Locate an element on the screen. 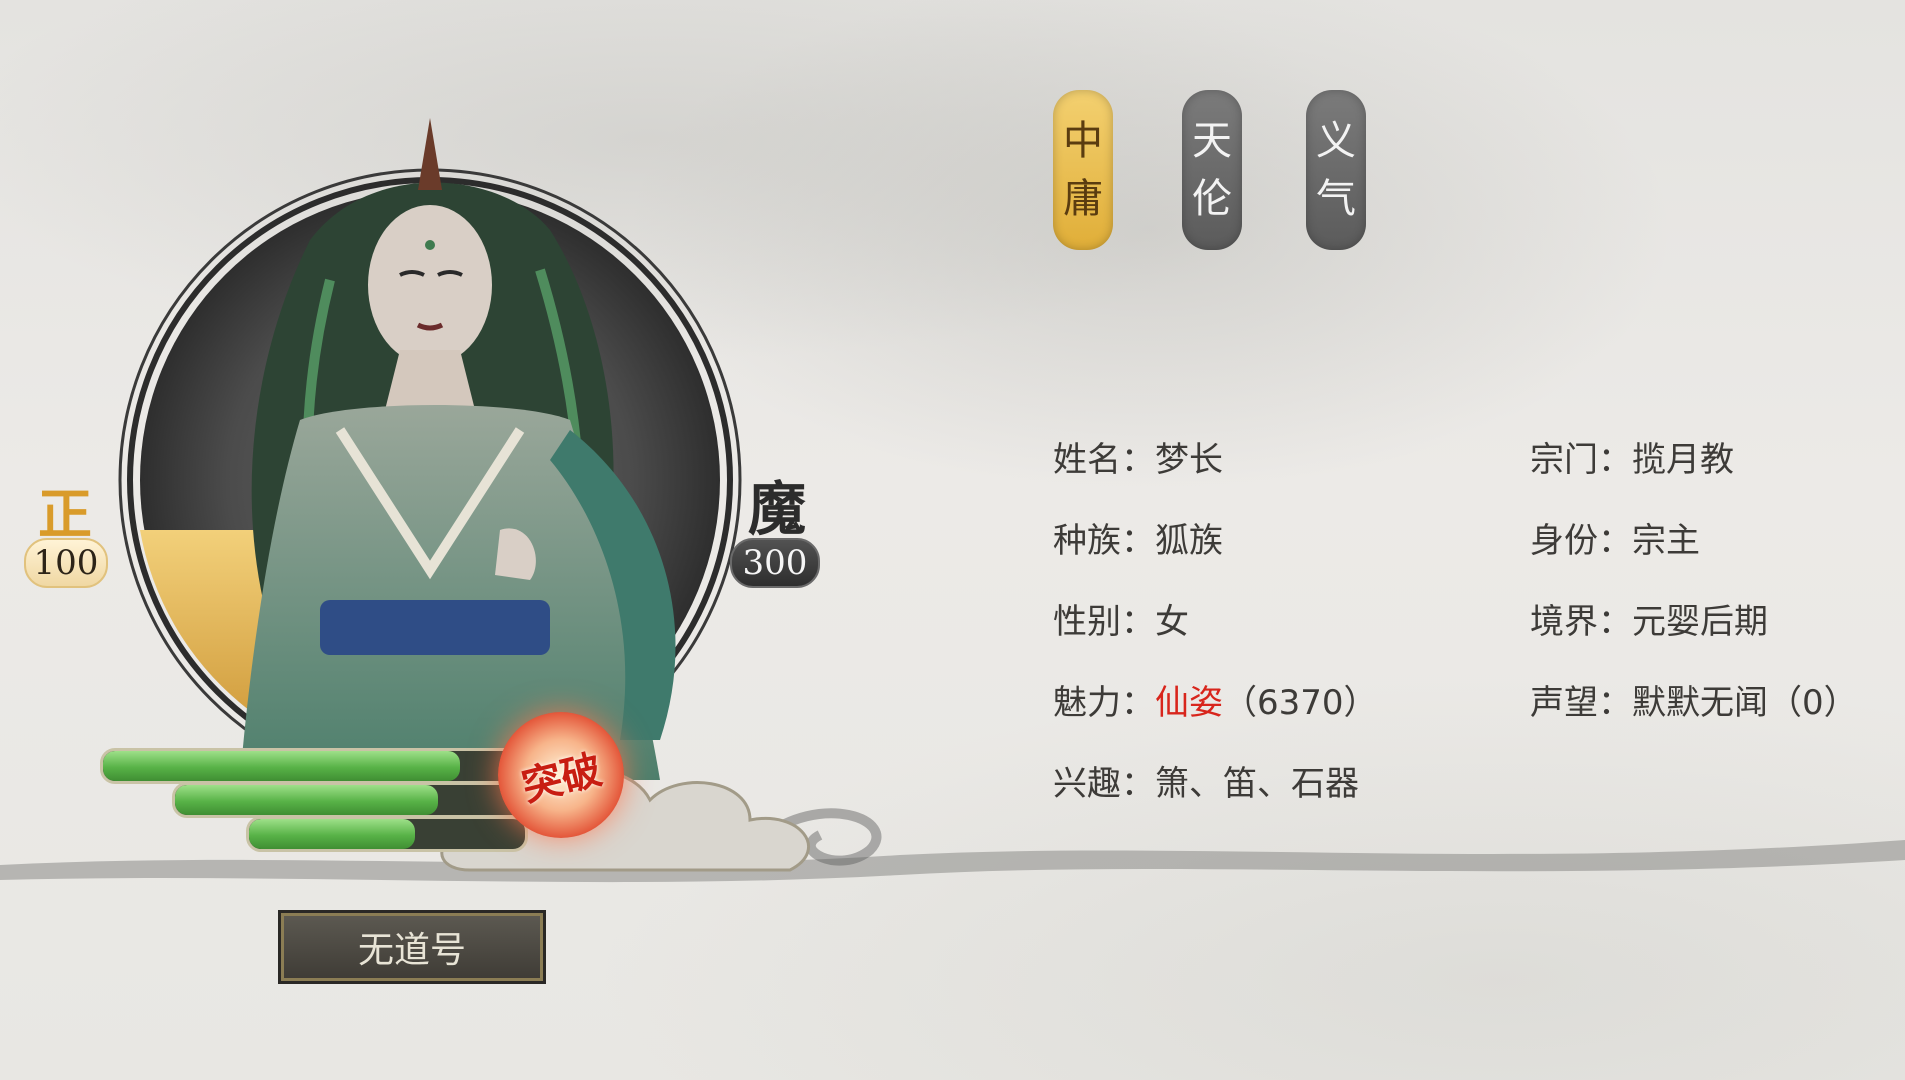 This screenshot has height=1080, width=1905. tab-label-top: 天 is located at coordinates (1212, 141).